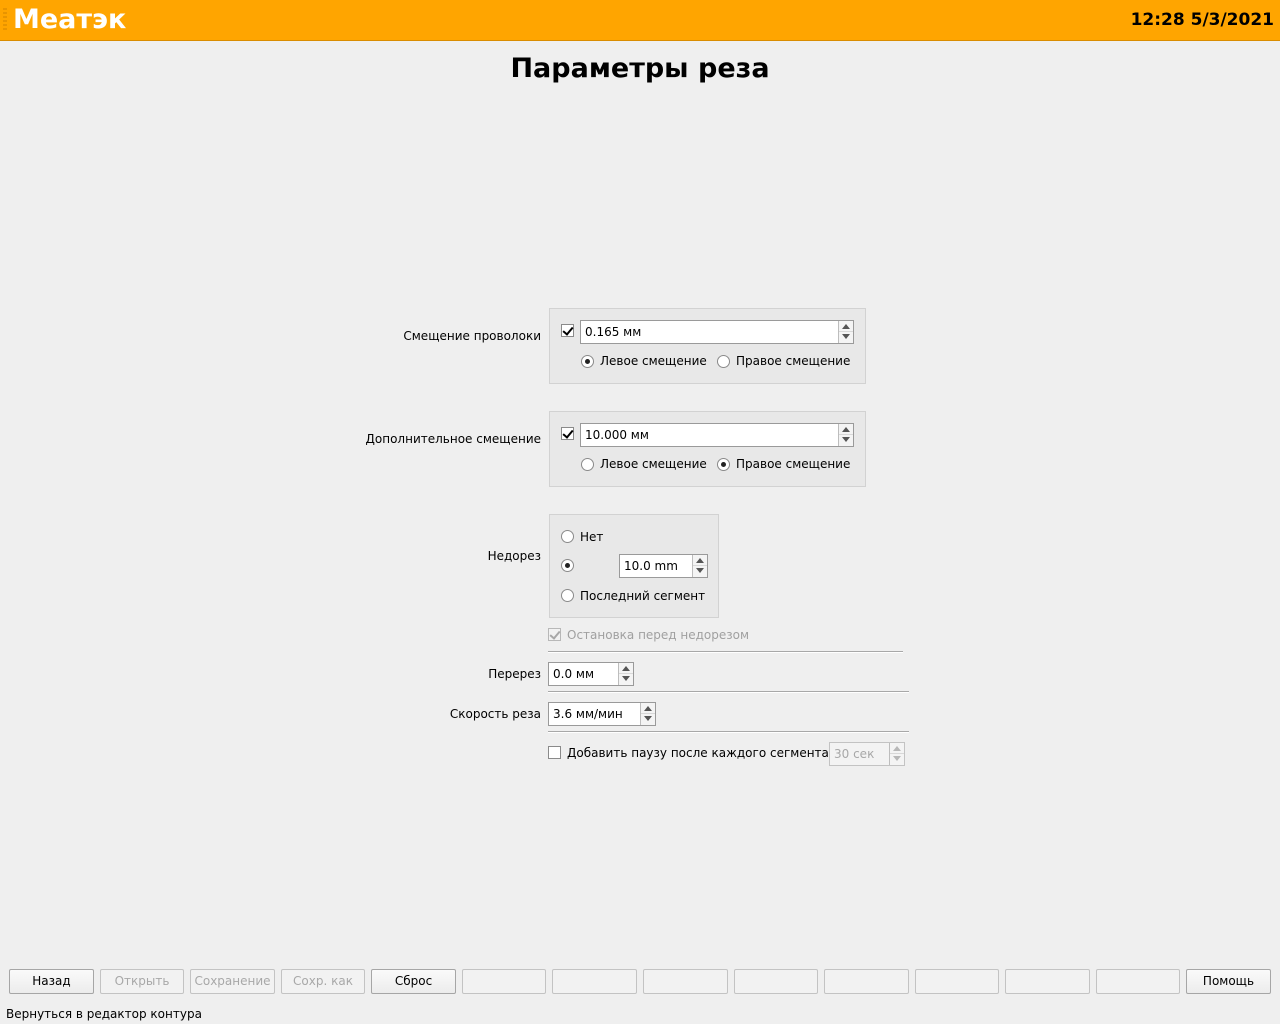  What do you see at coordinates (707, 449) in the screenshot?
I see `extra-offset-group: 10.000 мм Левое смещение Правое смещение` at bounding box center [707, 449].